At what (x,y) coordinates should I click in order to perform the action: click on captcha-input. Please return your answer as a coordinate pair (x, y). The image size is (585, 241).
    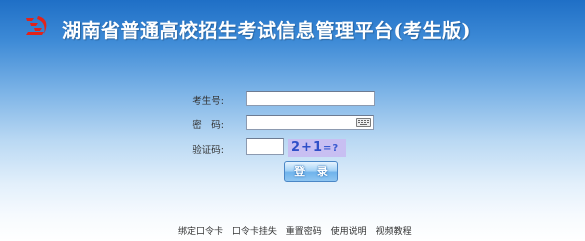
    Looking at the image, I should click on (265, 146).